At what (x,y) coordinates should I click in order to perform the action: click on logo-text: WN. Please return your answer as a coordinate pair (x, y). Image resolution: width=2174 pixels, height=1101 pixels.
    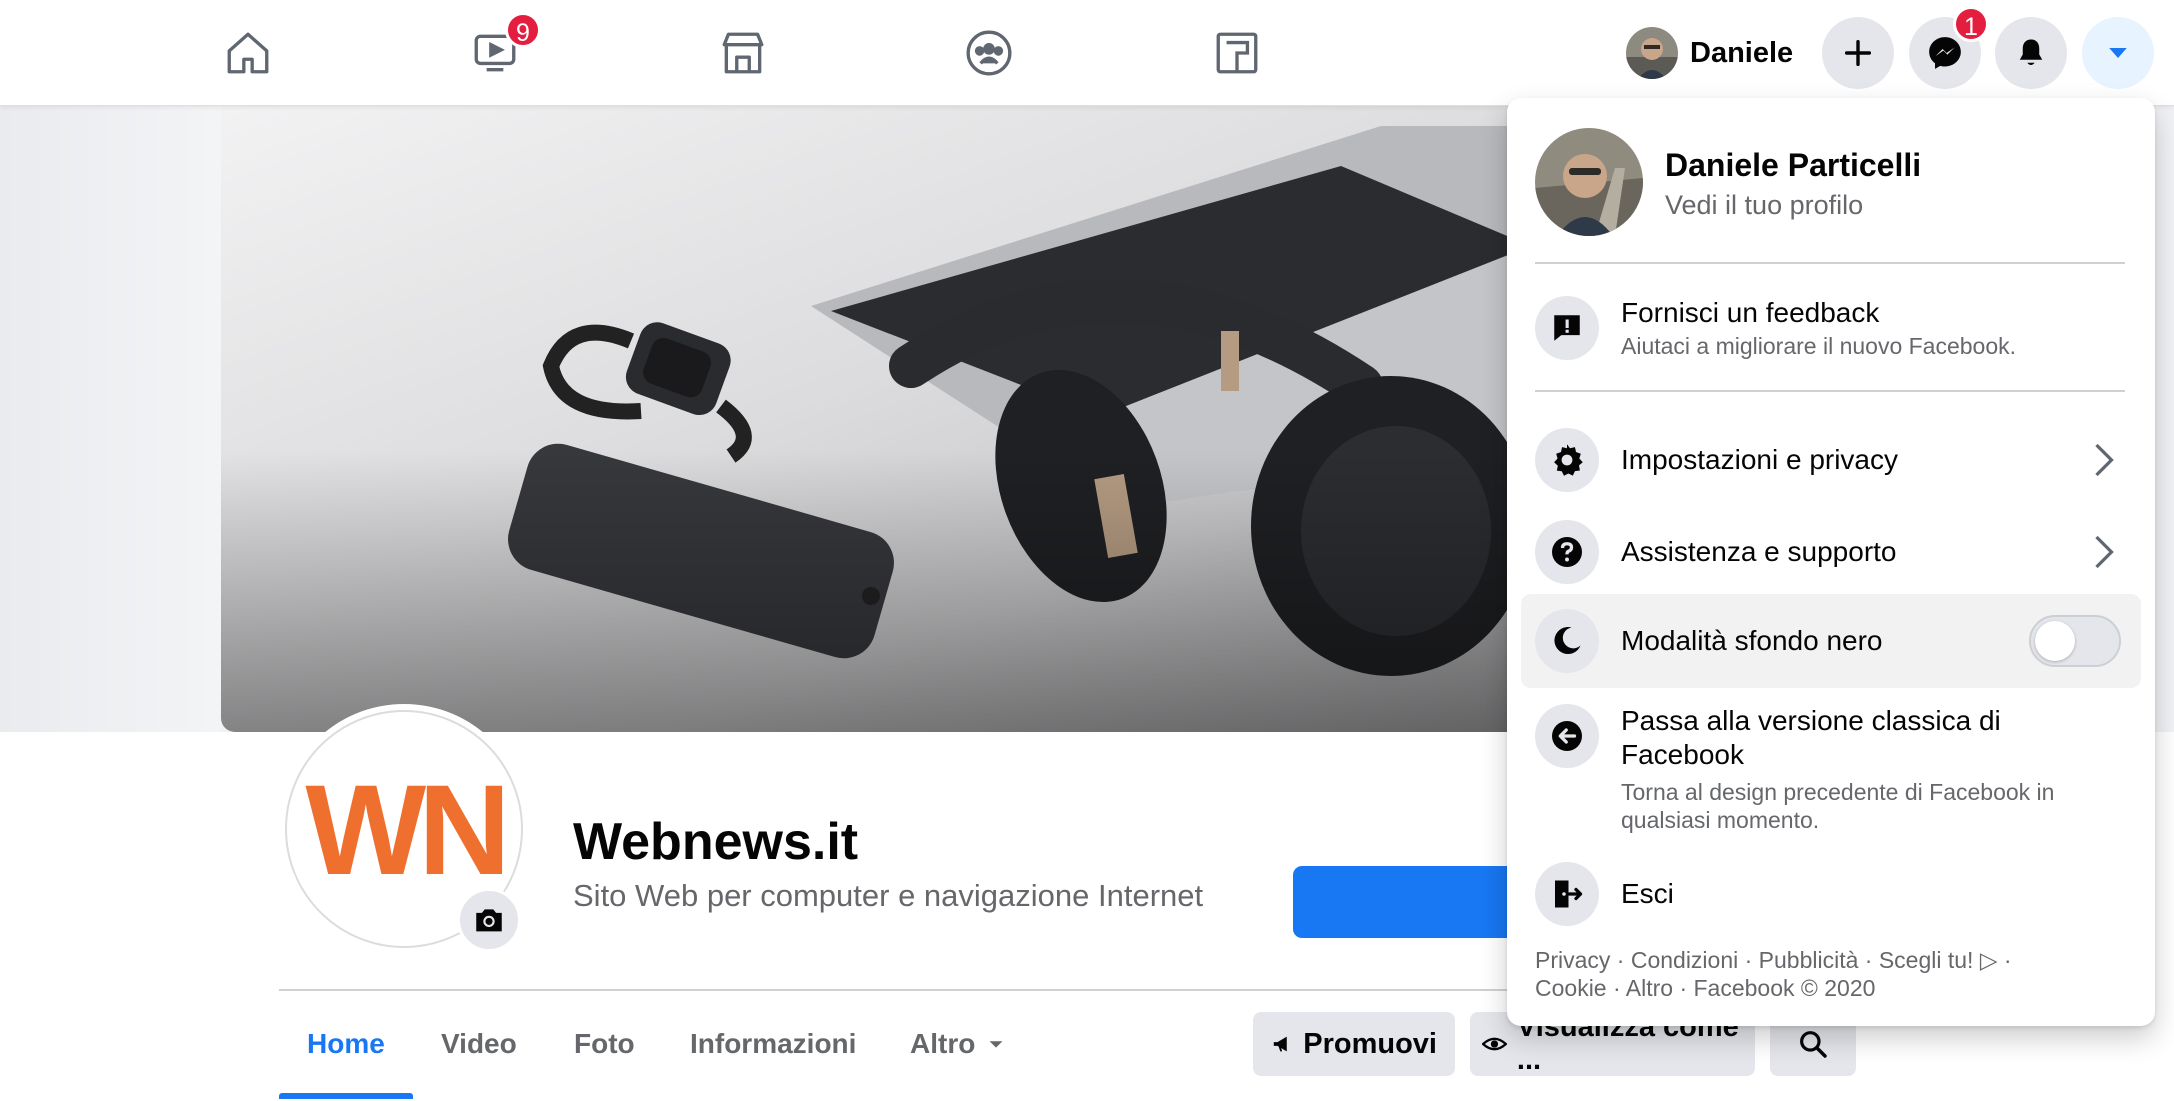
    Looking at the image, I should click on (403, 829).